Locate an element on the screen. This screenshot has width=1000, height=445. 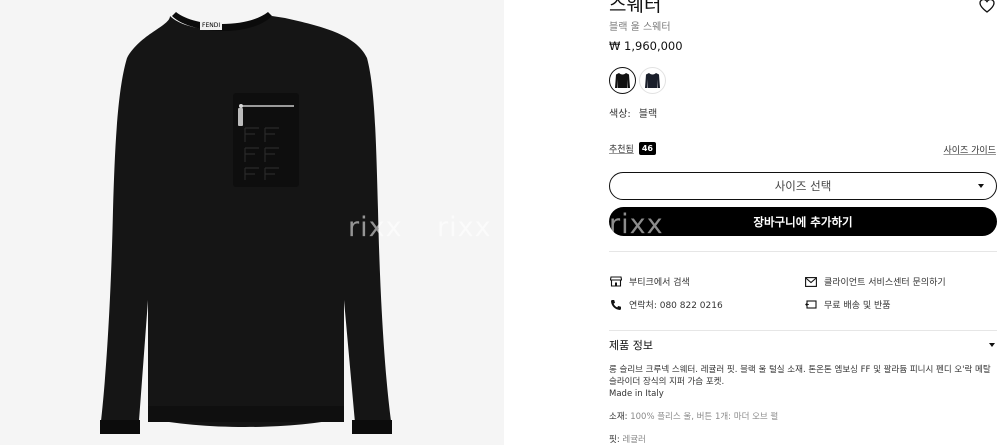
size-guide-link: 사이즈 가이드 is located at coordinates (969, 149).